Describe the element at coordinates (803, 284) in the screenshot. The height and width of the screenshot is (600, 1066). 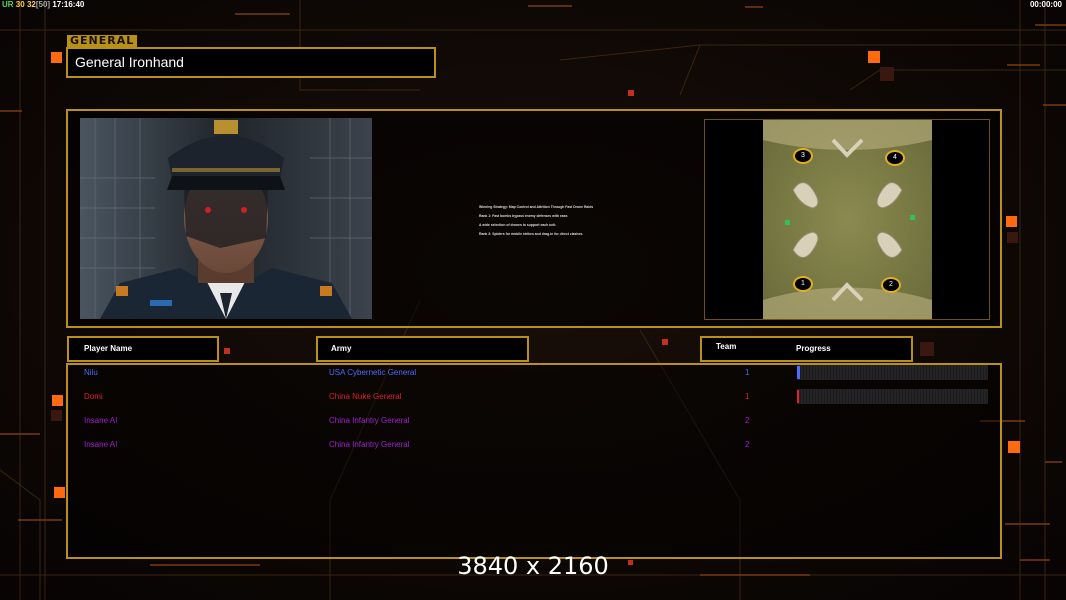
I see `start-position-marker: 1` at that location.